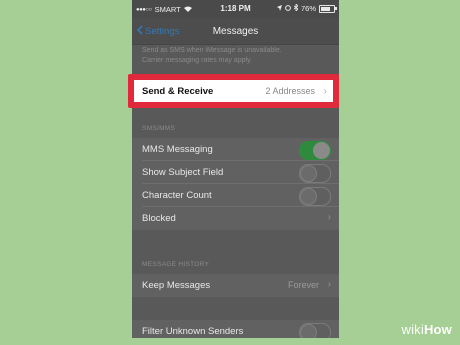  Describe the element at coordinates (183, 172) in the screenshot. I see `show-subject-label: Show Subject Field` at that location.